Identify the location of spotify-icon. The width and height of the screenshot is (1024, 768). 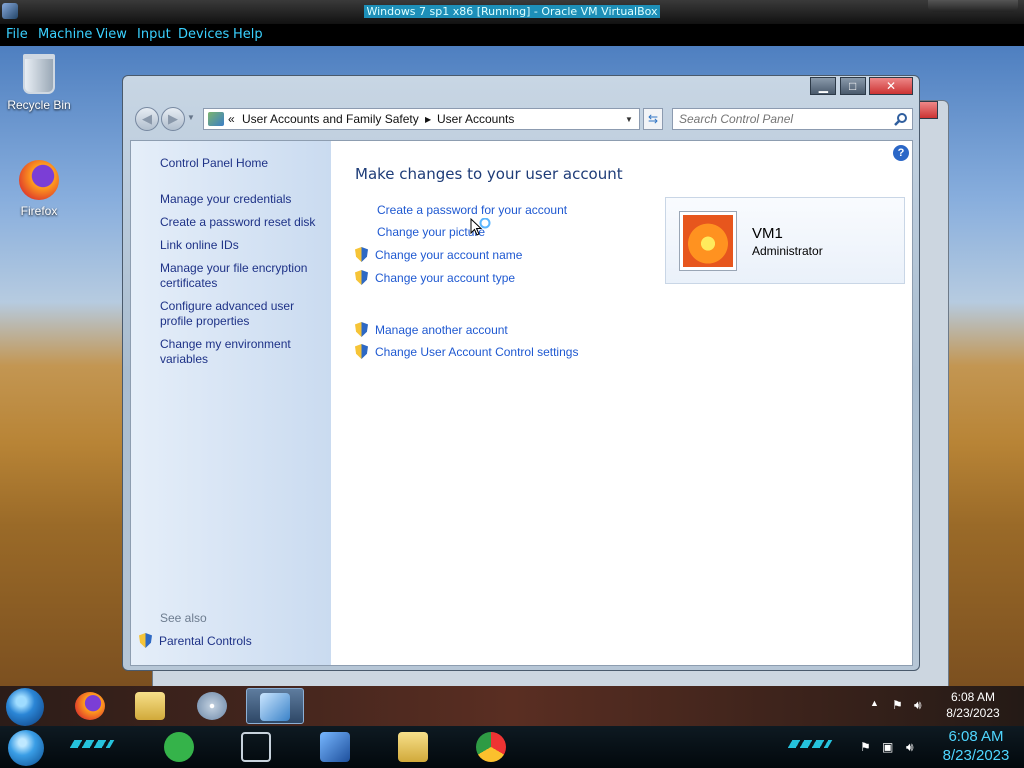
(179, 747).